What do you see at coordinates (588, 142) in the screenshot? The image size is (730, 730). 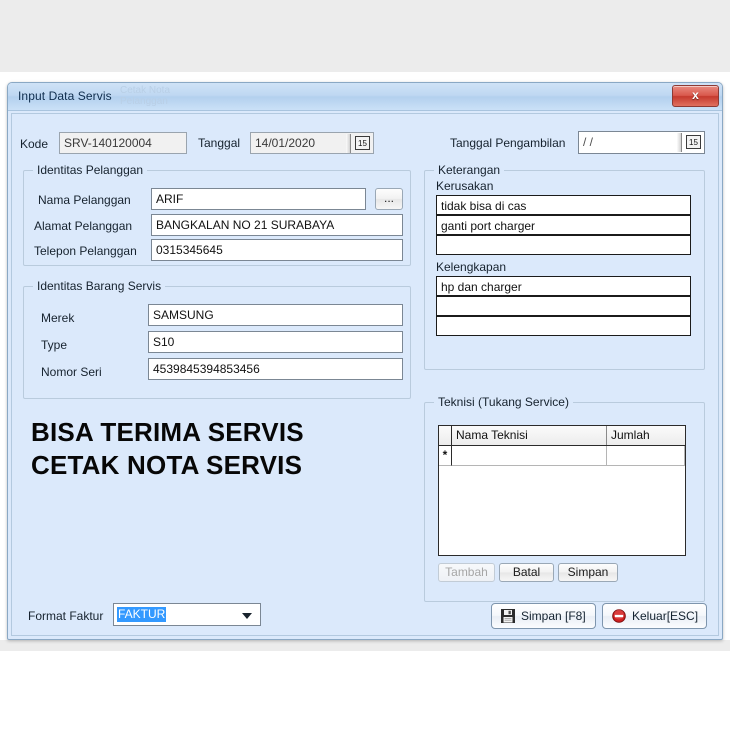 I see `tanggal-pengambilan-value: / /` at bounding box center [588, 142].